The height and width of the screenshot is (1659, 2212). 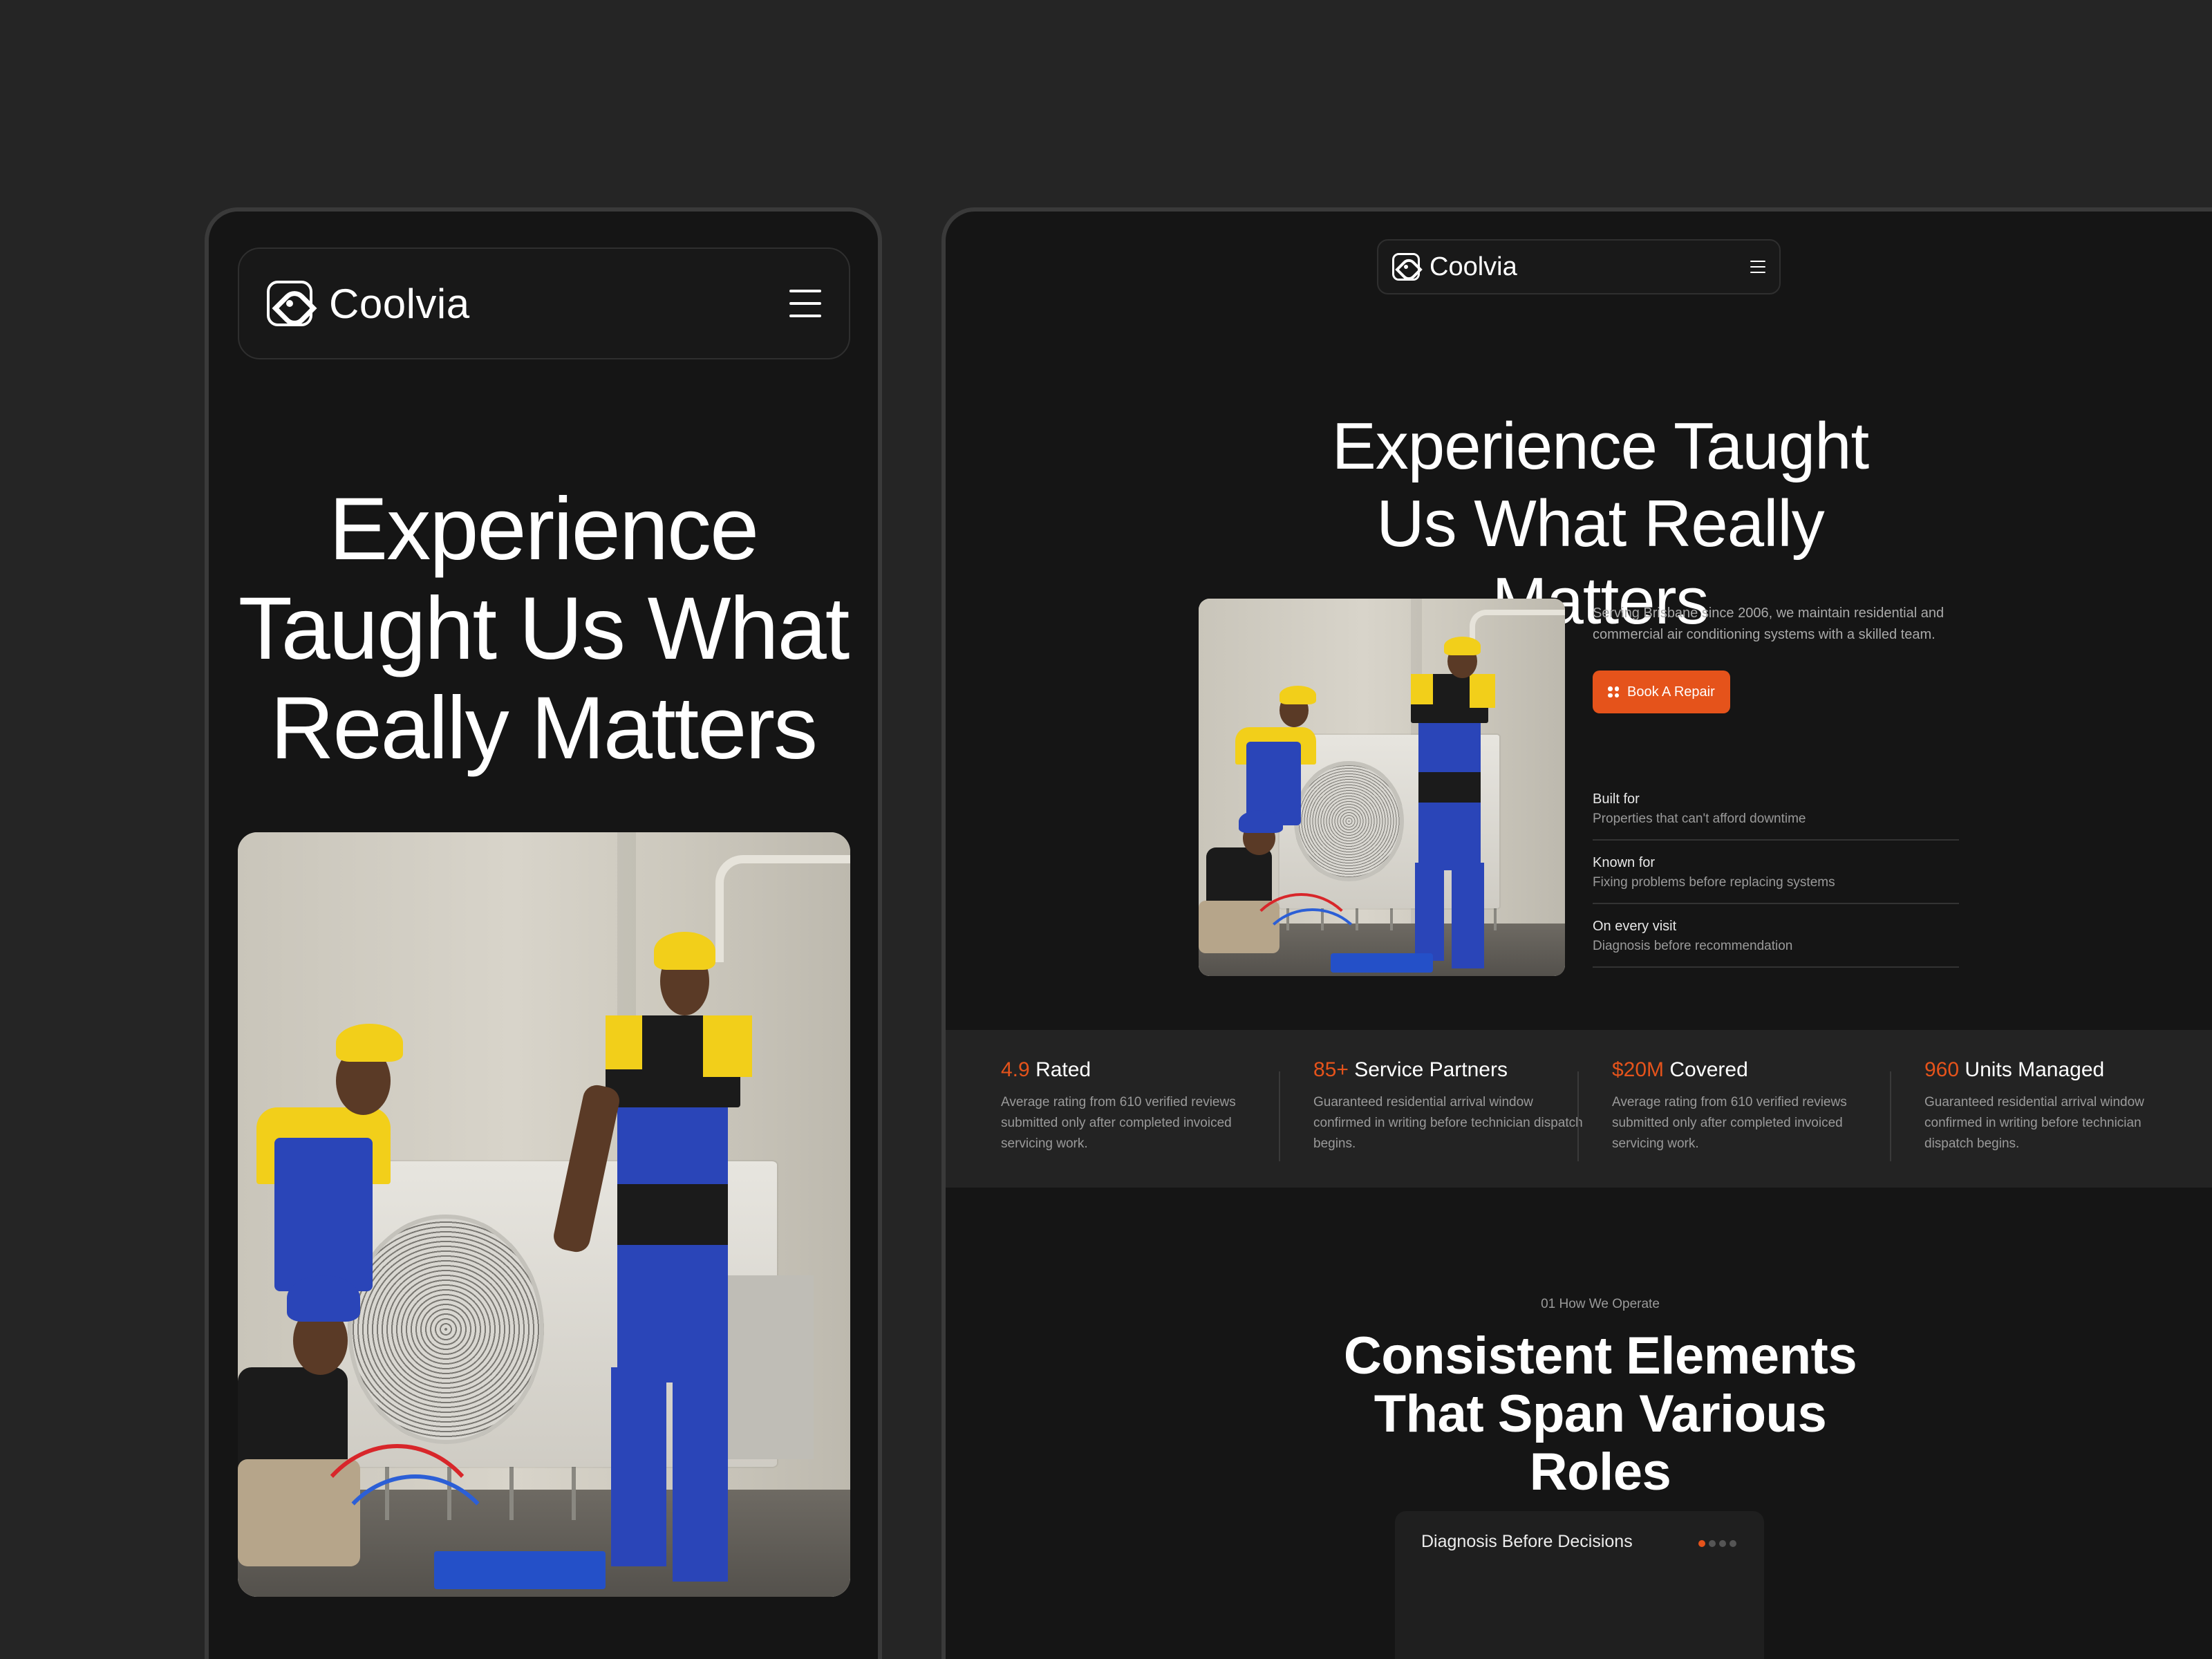 What do you see at coordinates (1600, 1304) in the screenshot?
I see `section-kicker: 01 How We Operate` at bounding box center [1600, 1304].